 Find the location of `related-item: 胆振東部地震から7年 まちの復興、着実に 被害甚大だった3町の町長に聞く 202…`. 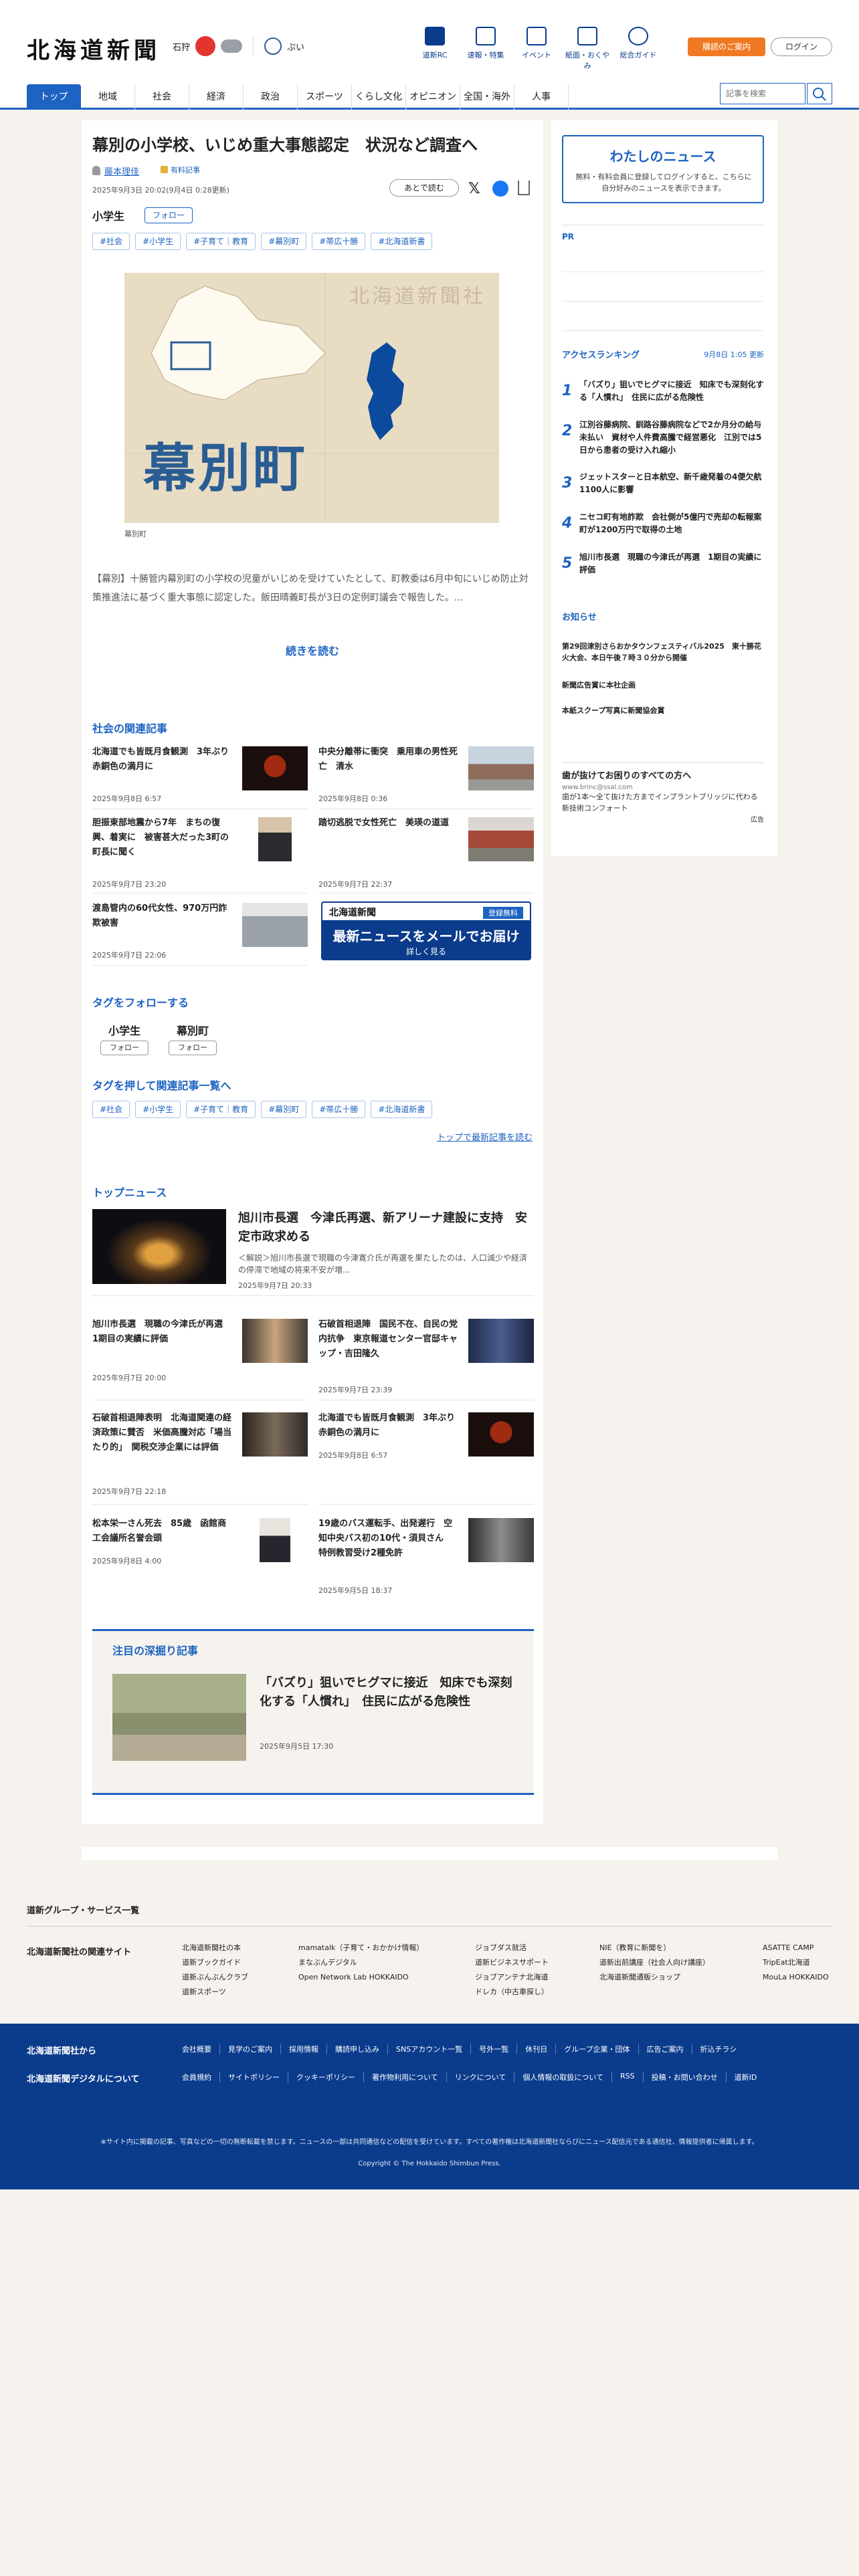

related-item: 胆振東部地震から7年 まちの復興、着実に 被害甚大だった3町の町長に聞く 202… is located at coordinates (200, 854).